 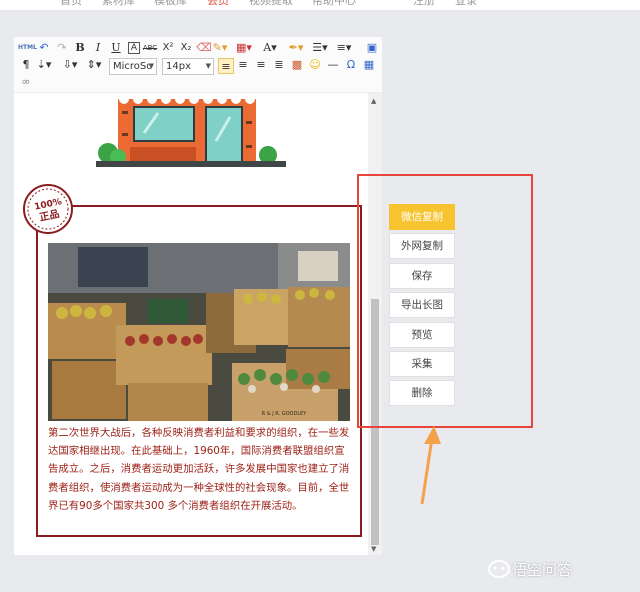 What do you see at coordinates (297, 65) in the screenshot?
I see `image-icon: ▩` at bounding box center [297, 65].